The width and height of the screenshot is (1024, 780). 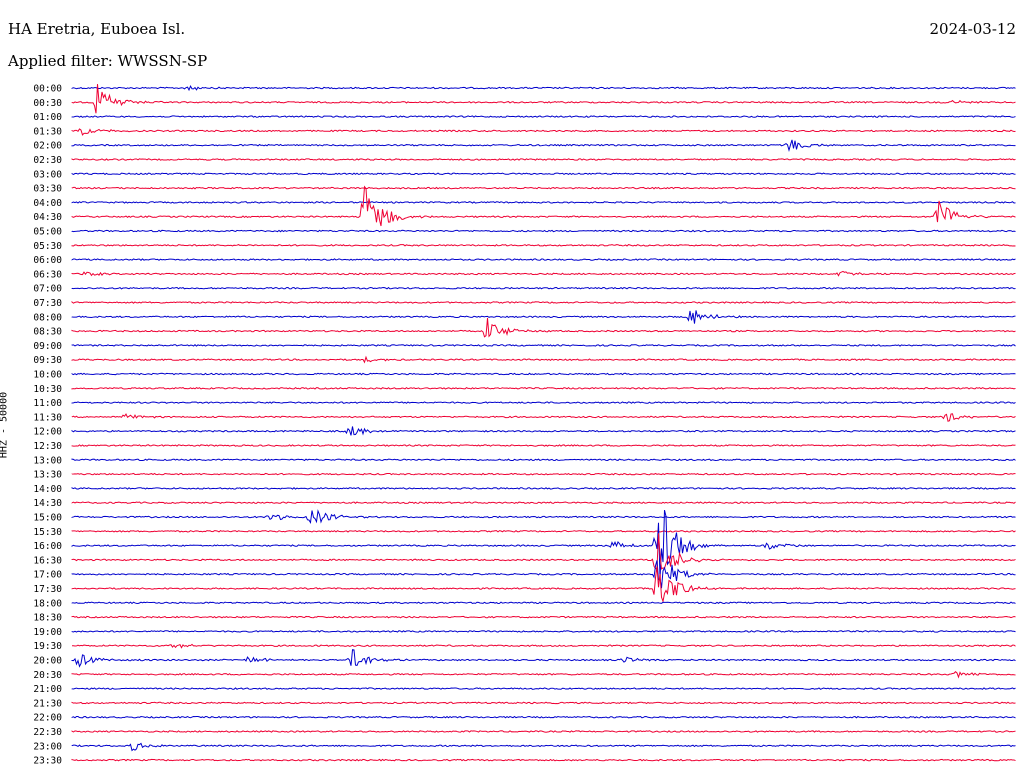 What do you see at coordinates (47, 160) in the screenshot?
I see `row-time-label: 02:30` at bounding box center [47, 160].